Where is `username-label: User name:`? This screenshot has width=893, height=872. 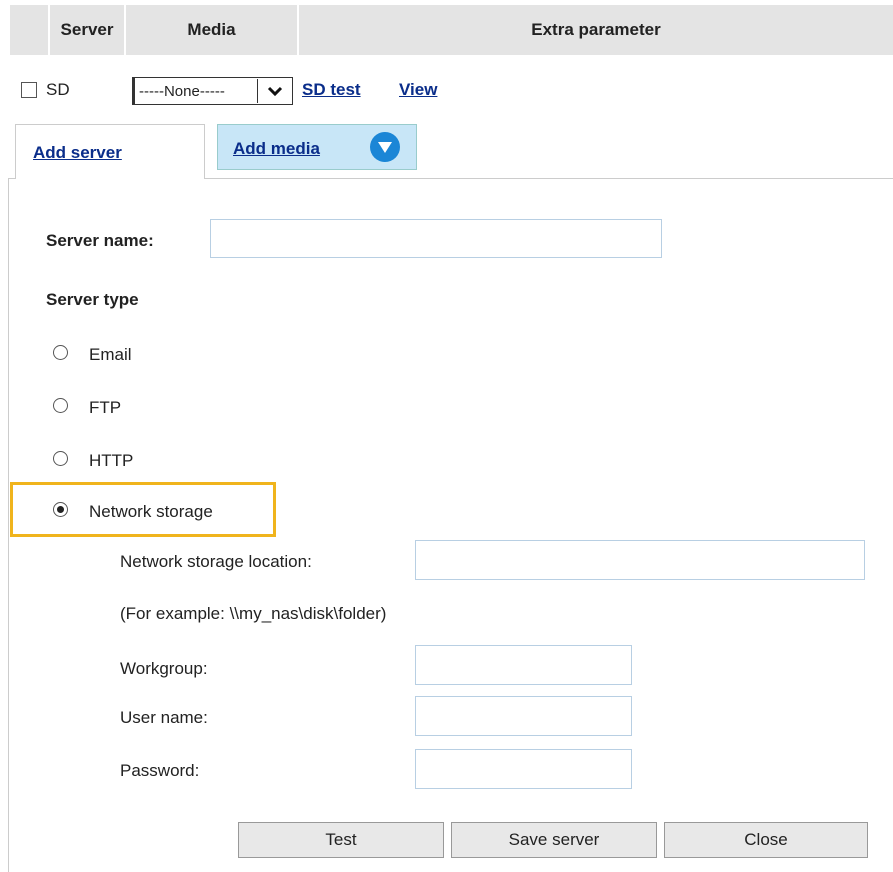 username-label: User name: is located at coordinates (164, 717).